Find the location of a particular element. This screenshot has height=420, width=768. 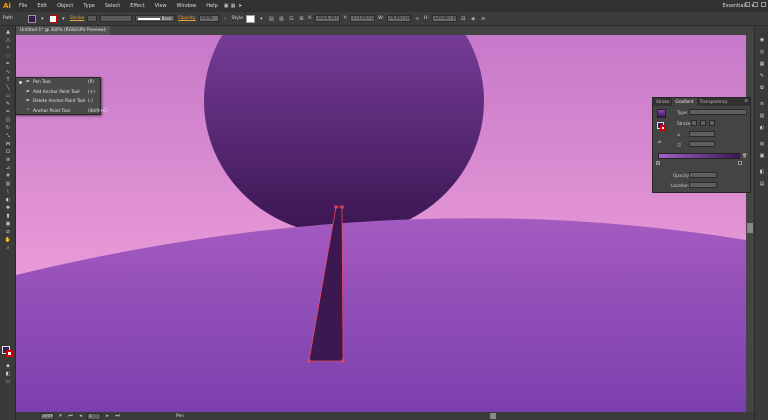

distribute-icon: ▥ is located at coordinates (281, 18).